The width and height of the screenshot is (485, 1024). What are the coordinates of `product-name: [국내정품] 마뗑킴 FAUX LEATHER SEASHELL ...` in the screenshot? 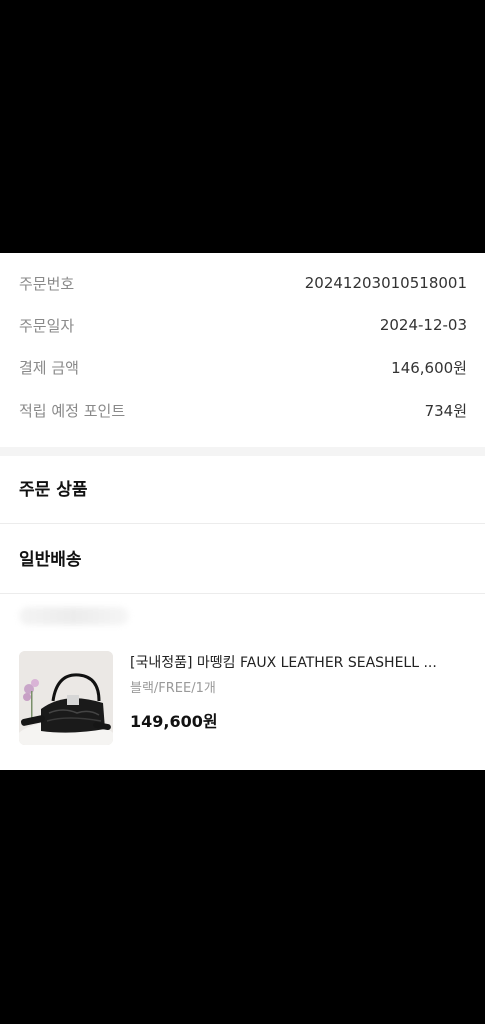 It's located at (300, 662).